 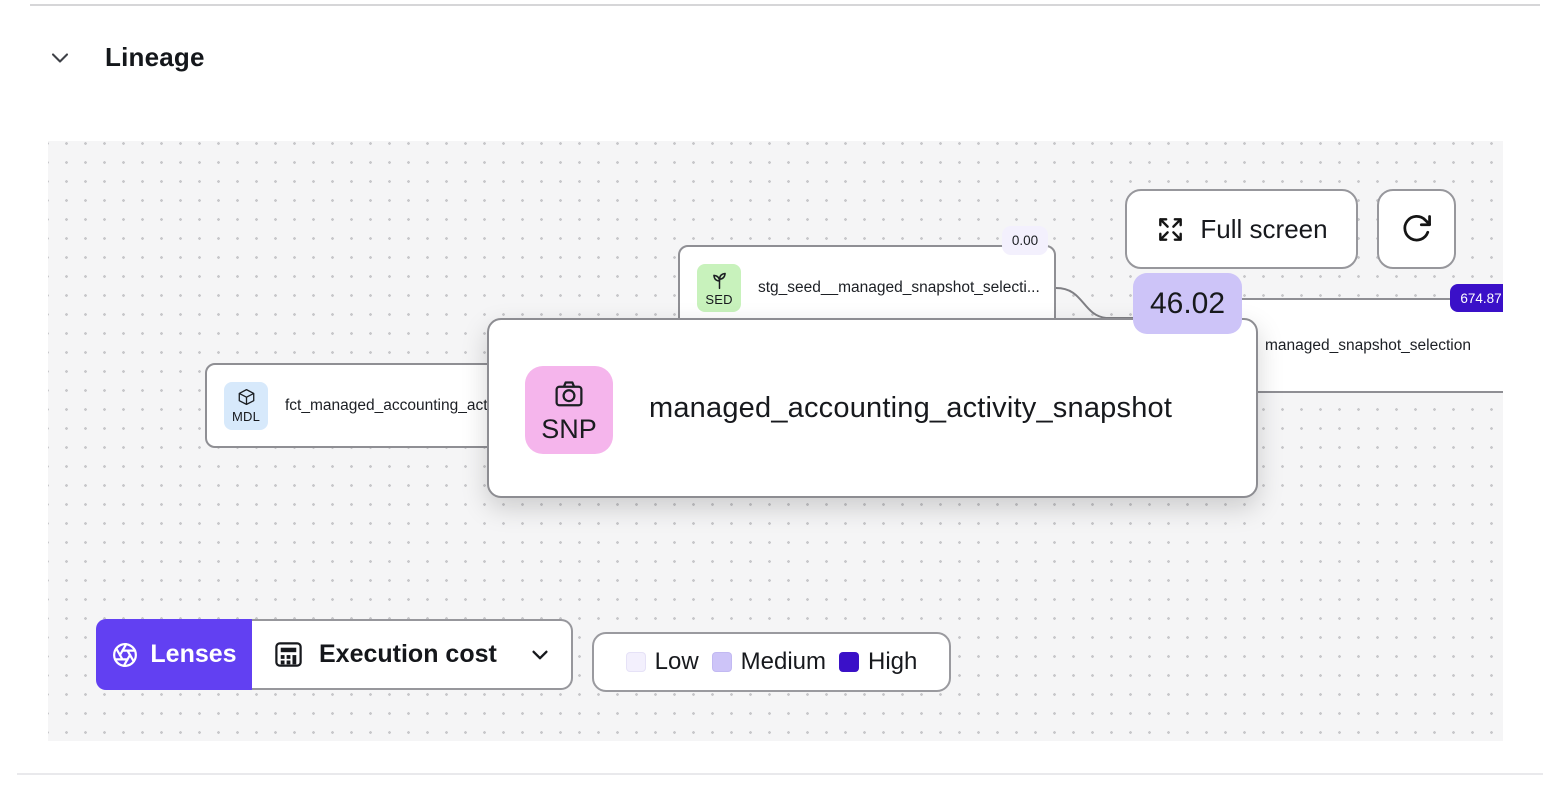 I want to click on legend-item-low: Low, so click(x=662, y=662).